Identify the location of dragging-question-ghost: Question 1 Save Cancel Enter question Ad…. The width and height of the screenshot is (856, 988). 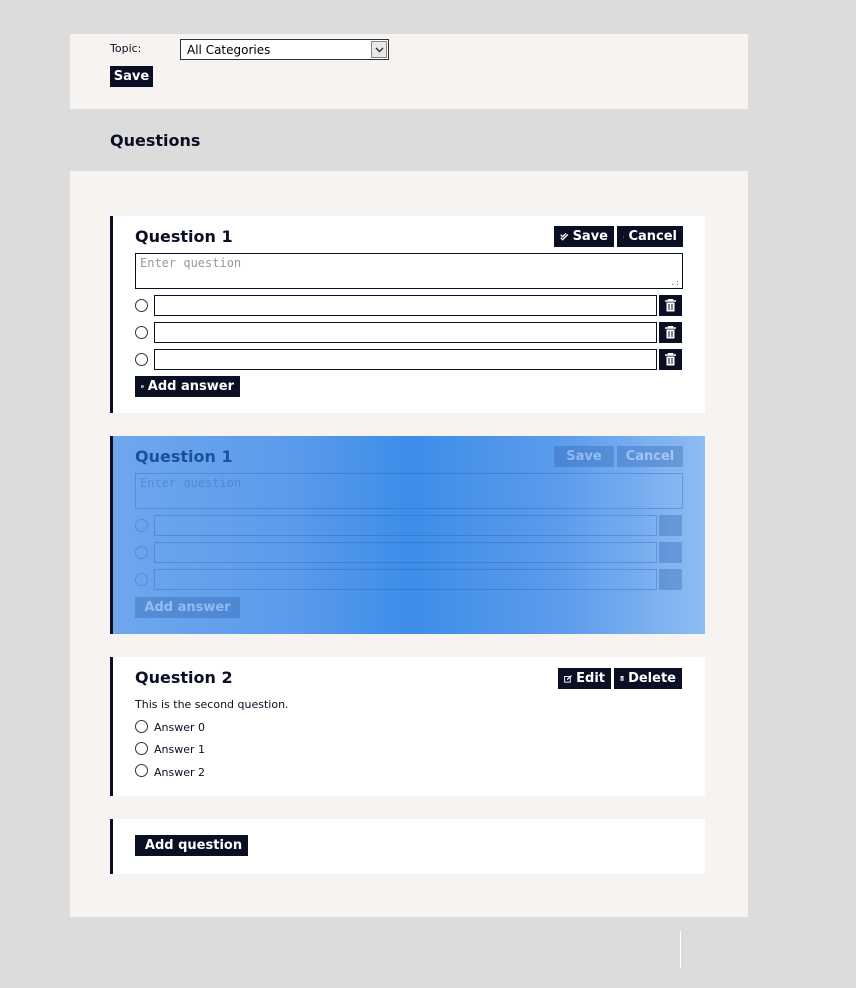
(407, 535).